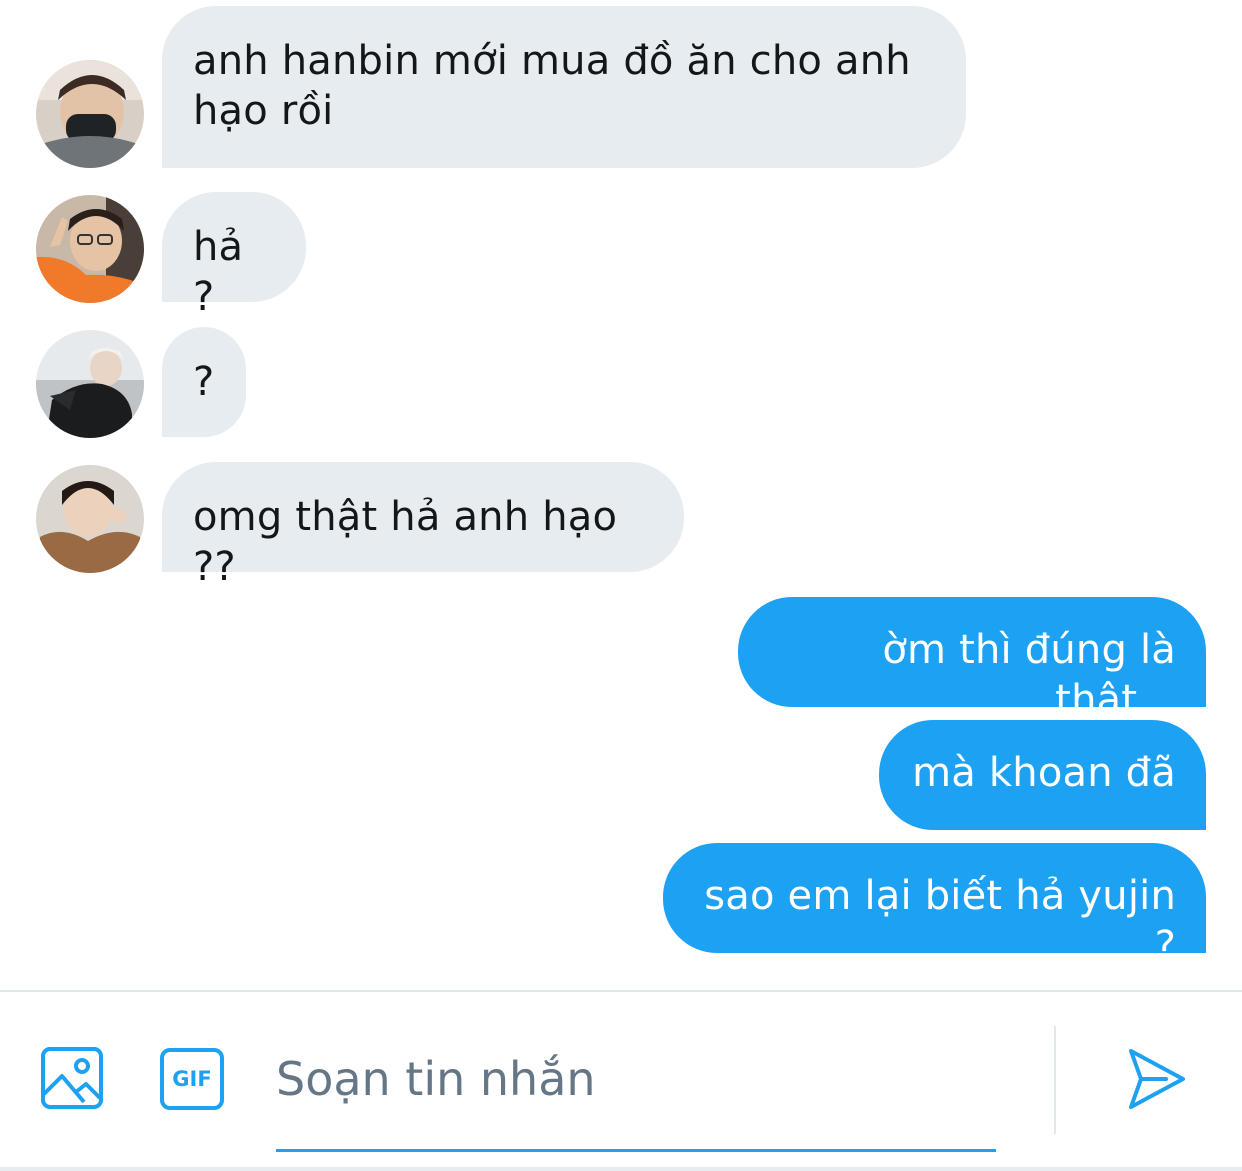  Describe the element at coordinates (621, 1169) in the screenshot. I see `composer-bottom-border` at that location.